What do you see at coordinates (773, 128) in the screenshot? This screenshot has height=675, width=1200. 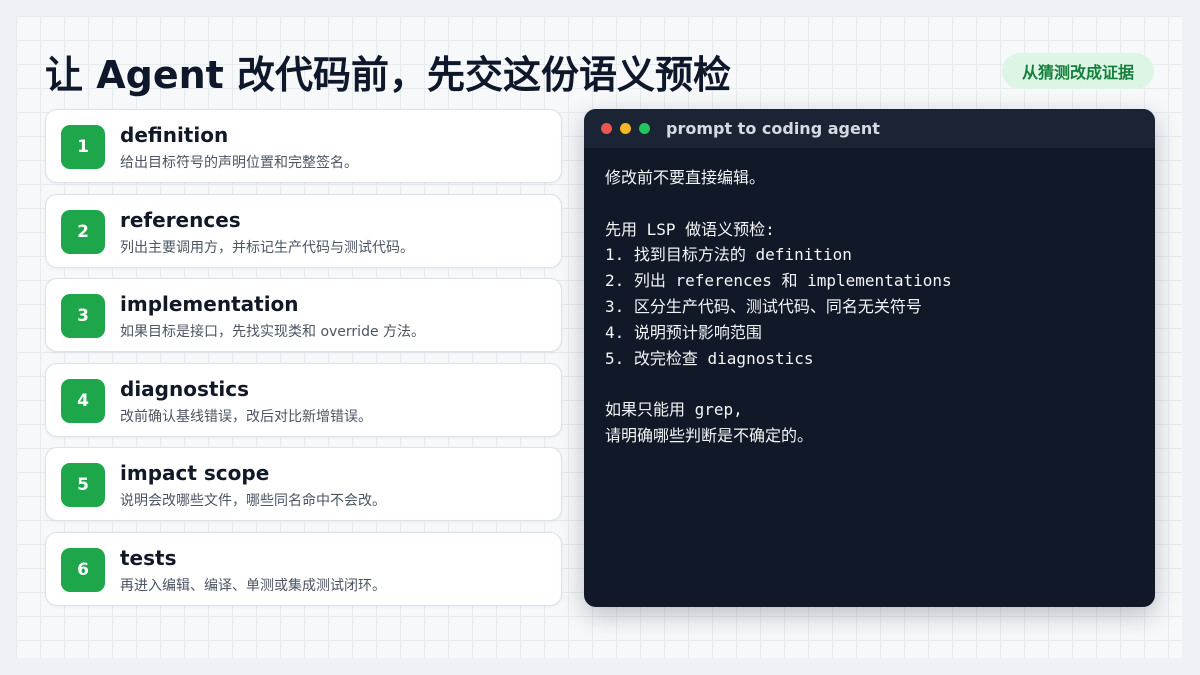 I see `terminal-title: prompt to coding agent` at bounding box center [773, 128].